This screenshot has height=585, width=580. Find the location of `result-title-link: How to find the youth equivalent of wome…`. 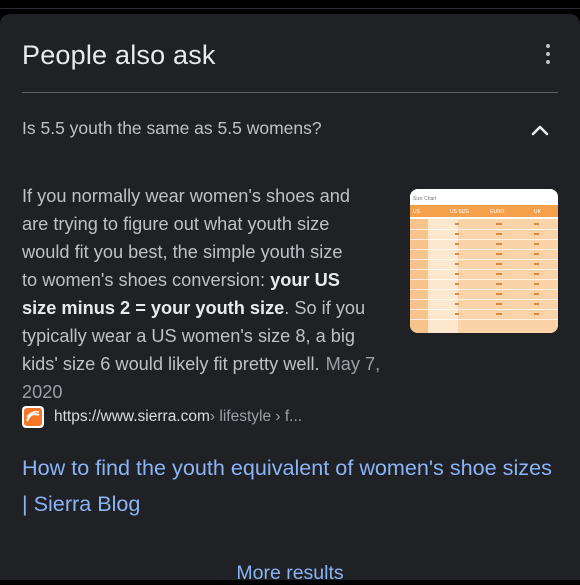

result-title-link: How to find the youth equivalent of wome… is located at coordinates (287, 486).